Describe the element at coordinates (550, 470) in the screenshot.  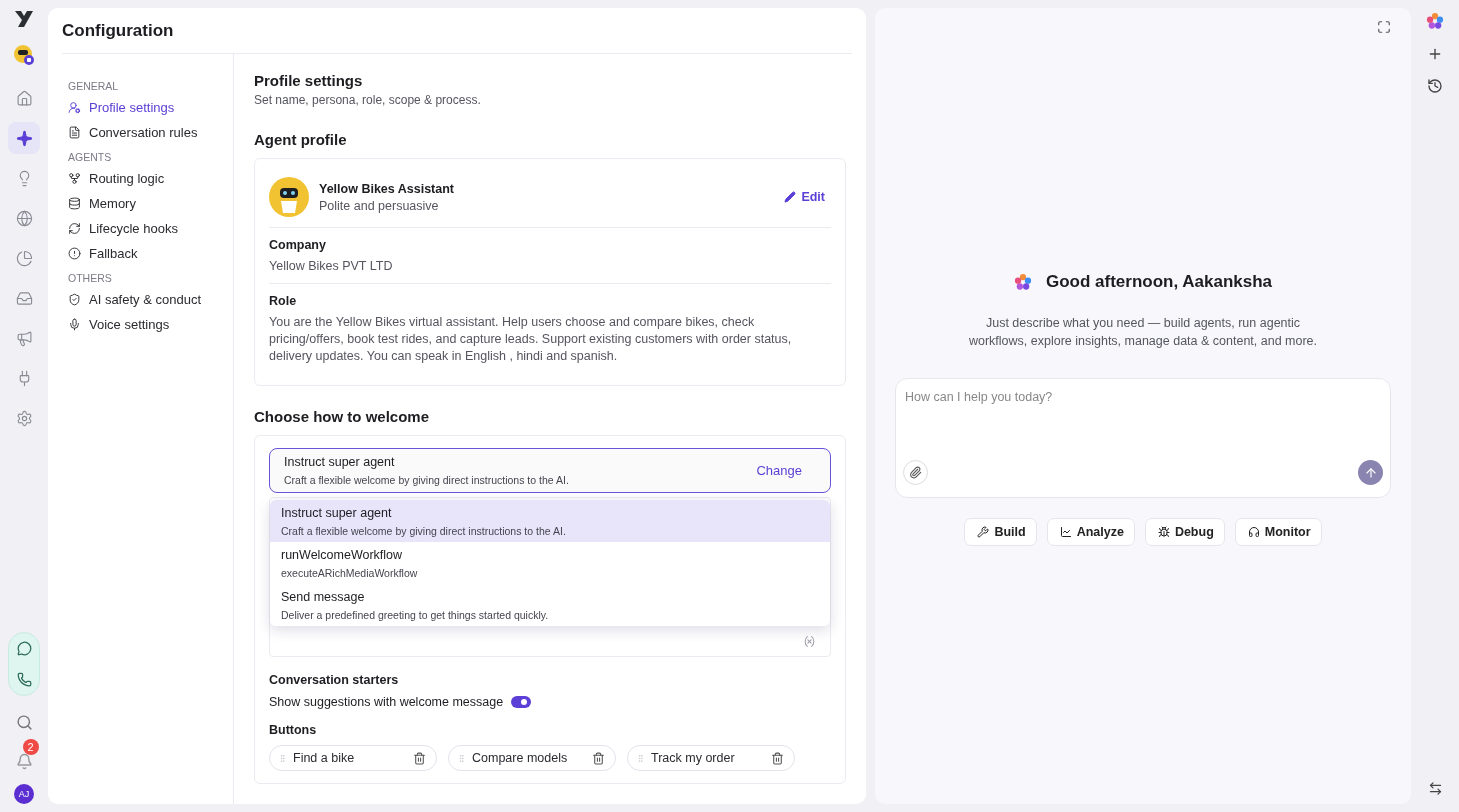
I see `welcome-select: Instruct super agent Craft a flexible welcome by giving direct instructions to the AI. Change` at that location.